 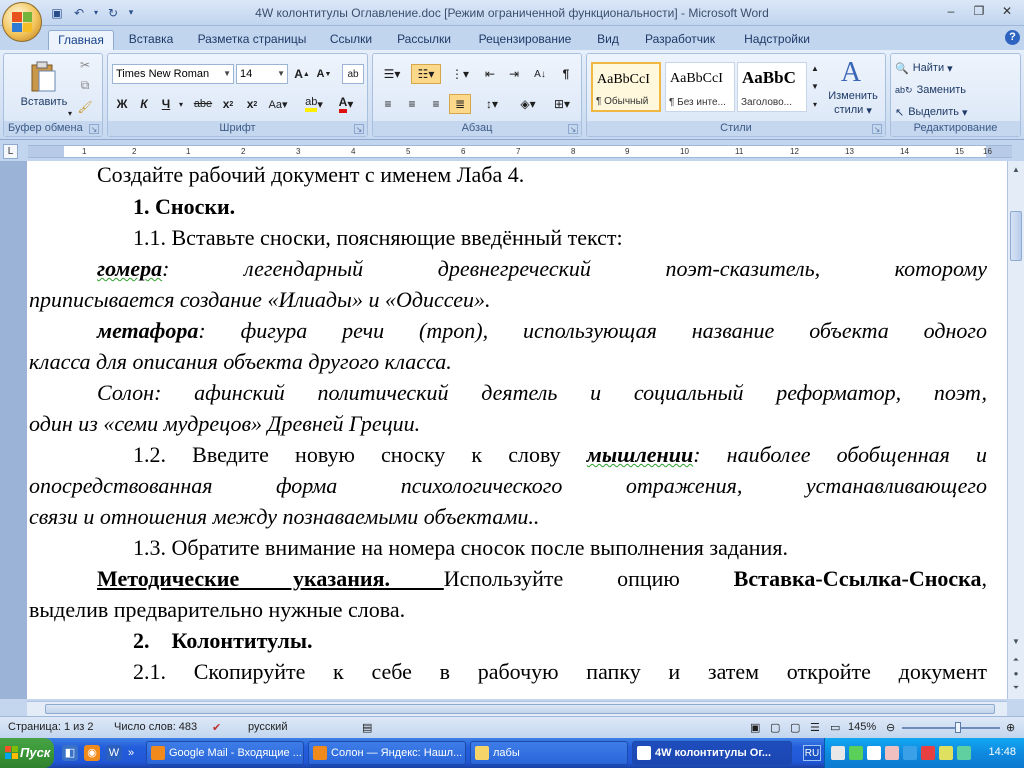 What do you see at coordinates (853, 110) in the screenshot?
I see `change-styles-label-2: стили ▾` at bounding box center [853, 110].